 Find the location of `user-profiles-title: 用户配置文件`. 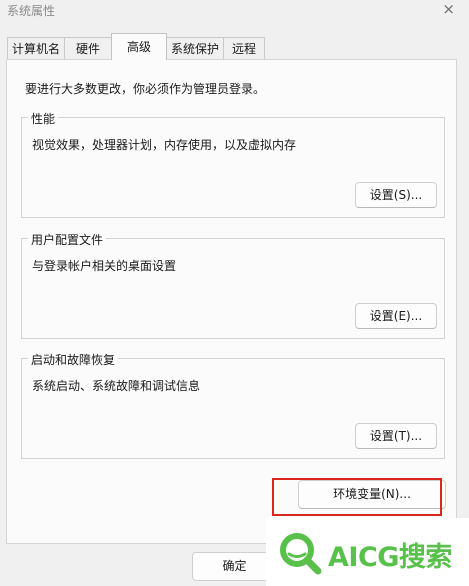

user-profiles-title: 用户配置文件 is located at coordinates (67, 239).